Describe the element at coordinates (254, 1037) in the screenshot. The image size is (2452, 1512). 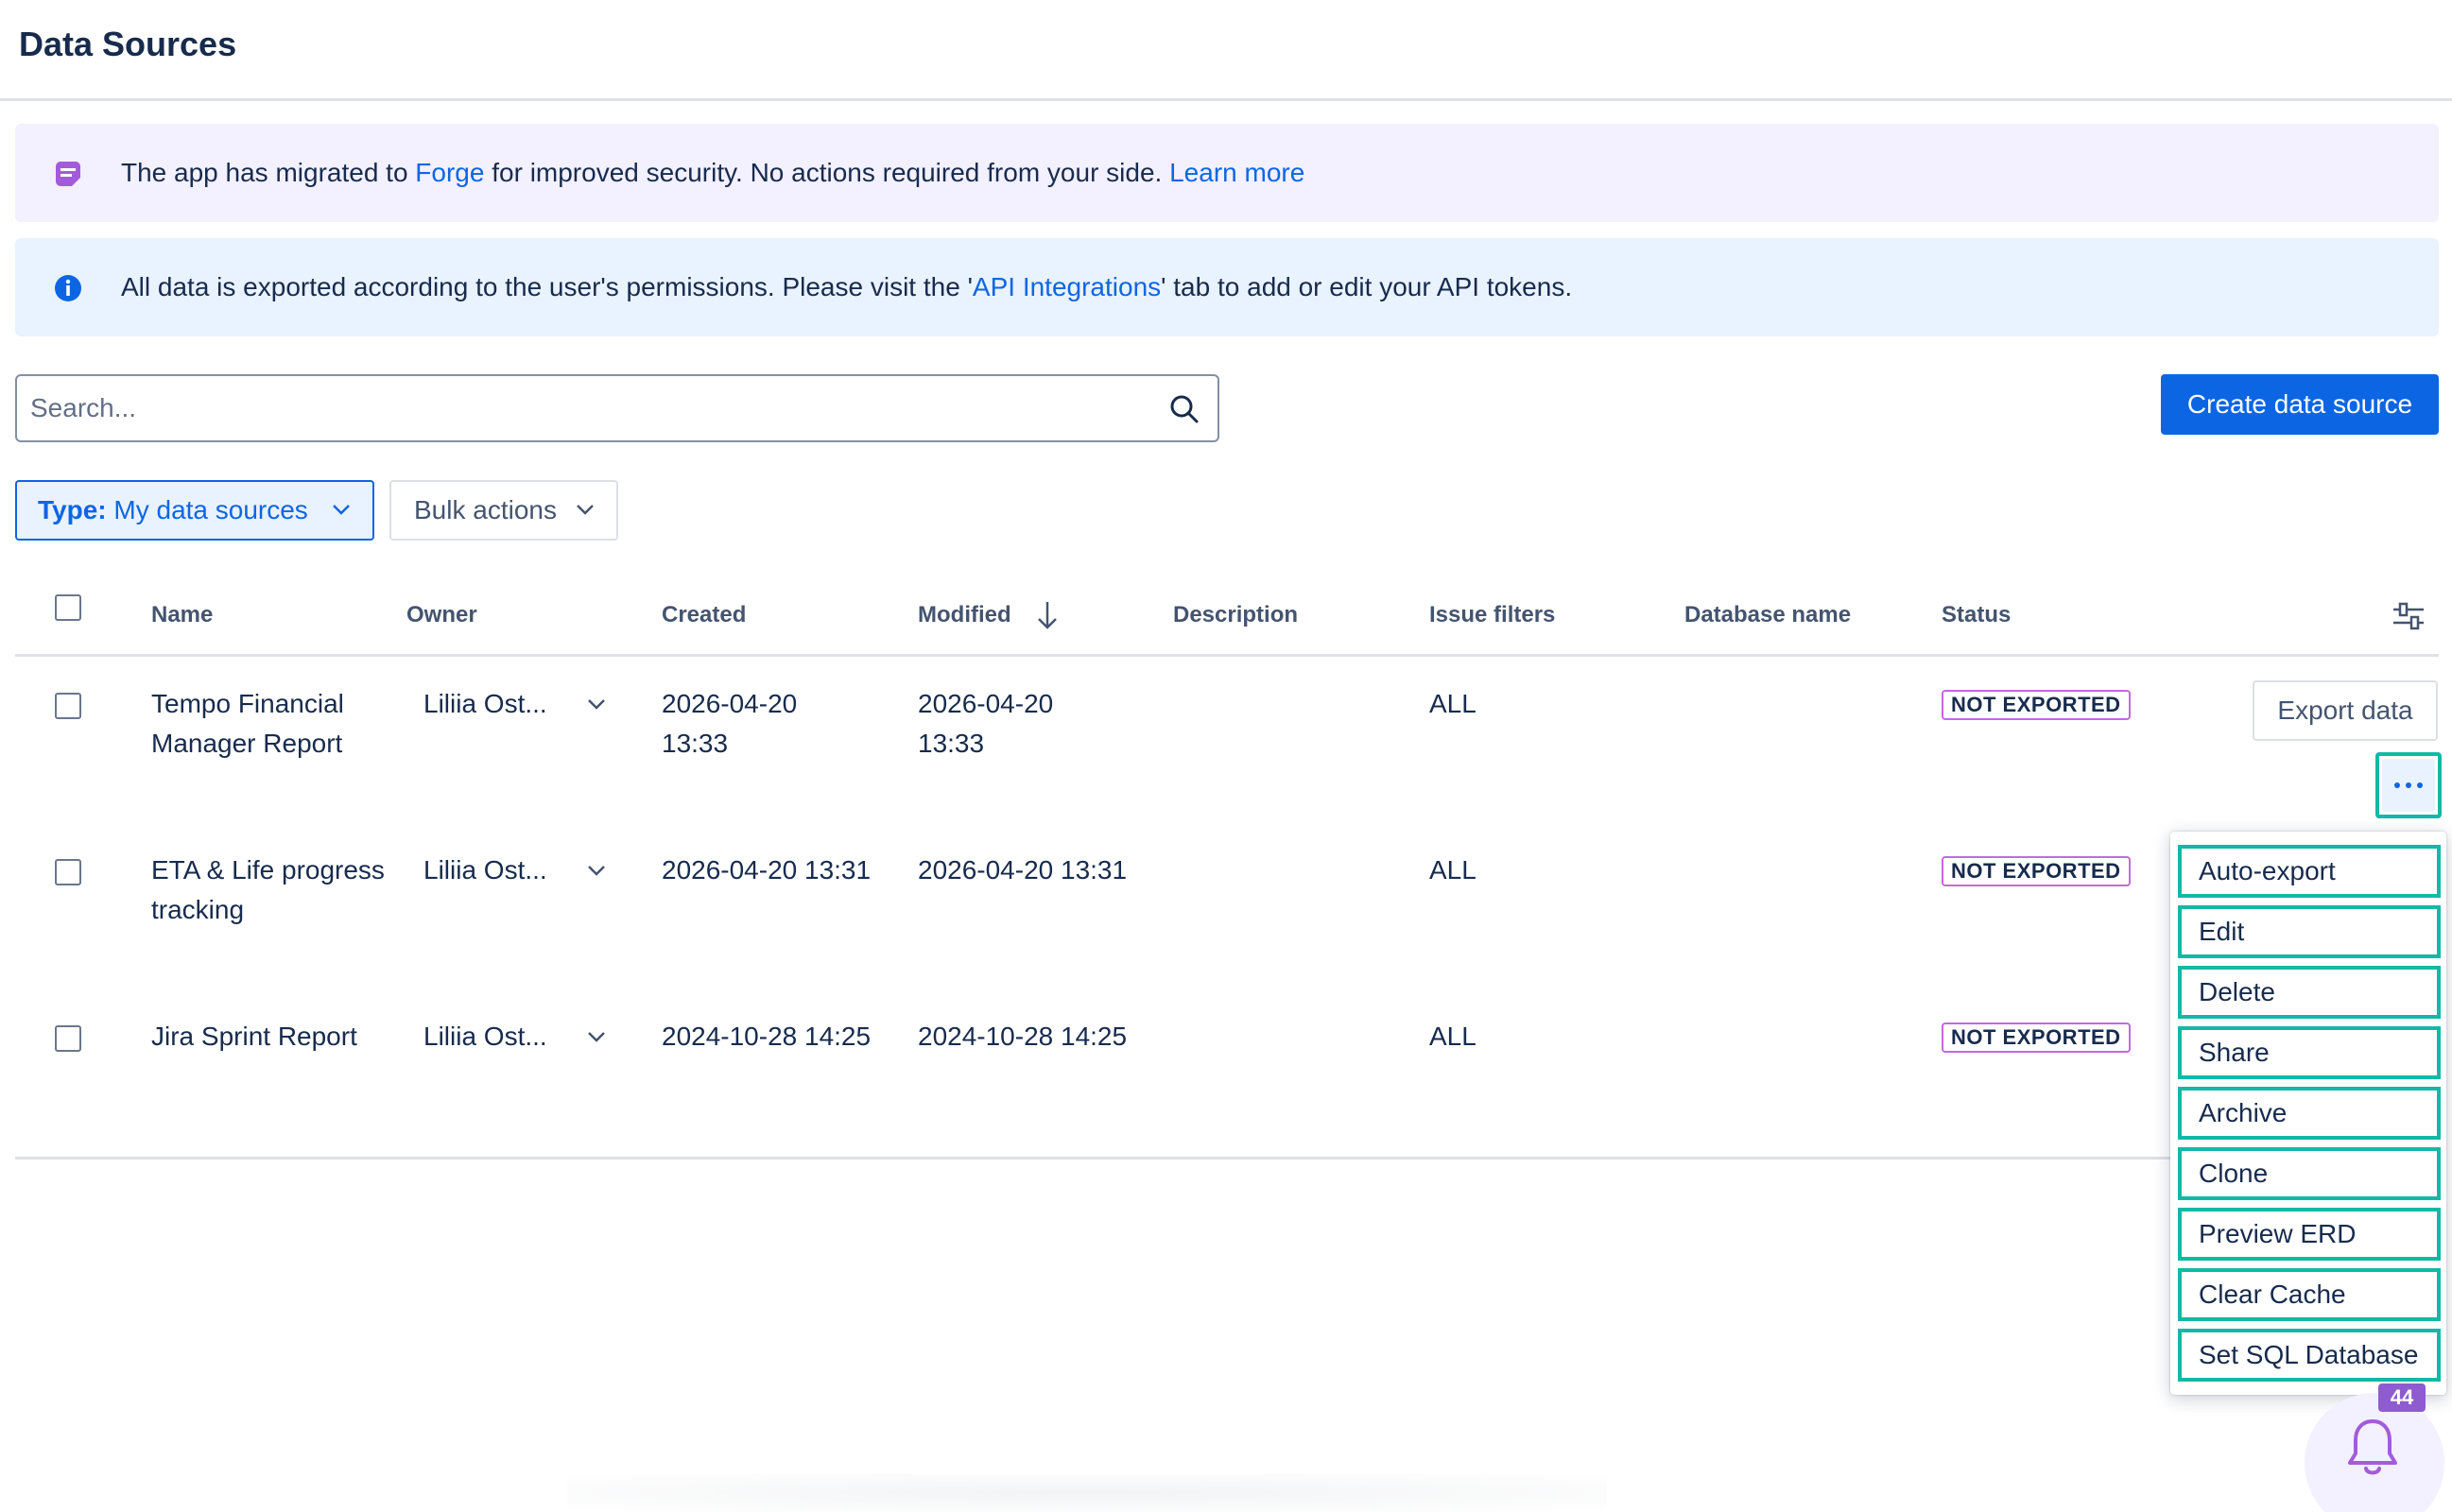
I see `row-name: Jira Sprint Report` at that location.